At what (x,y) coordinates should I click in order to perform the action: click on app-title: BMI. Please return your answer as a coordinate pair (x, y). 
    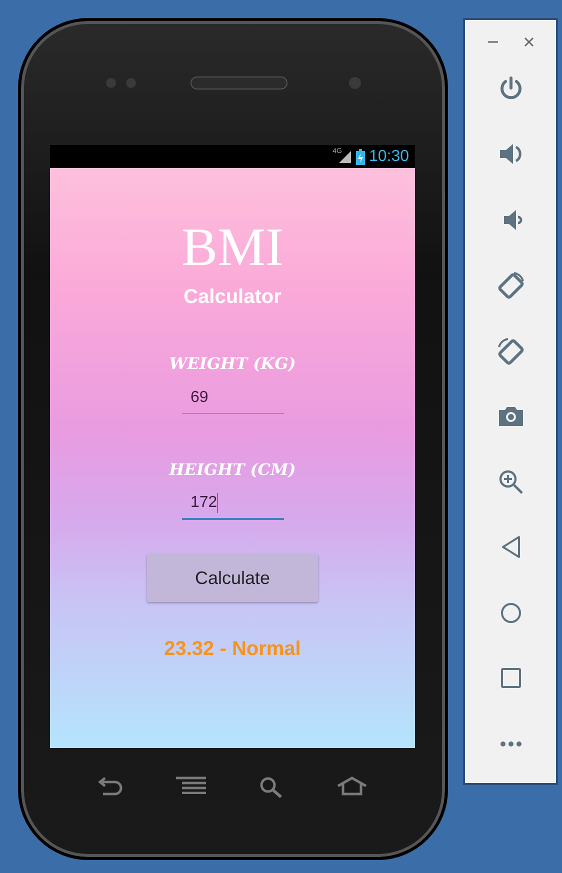
    Looking at the image, I should click on (232, 247).